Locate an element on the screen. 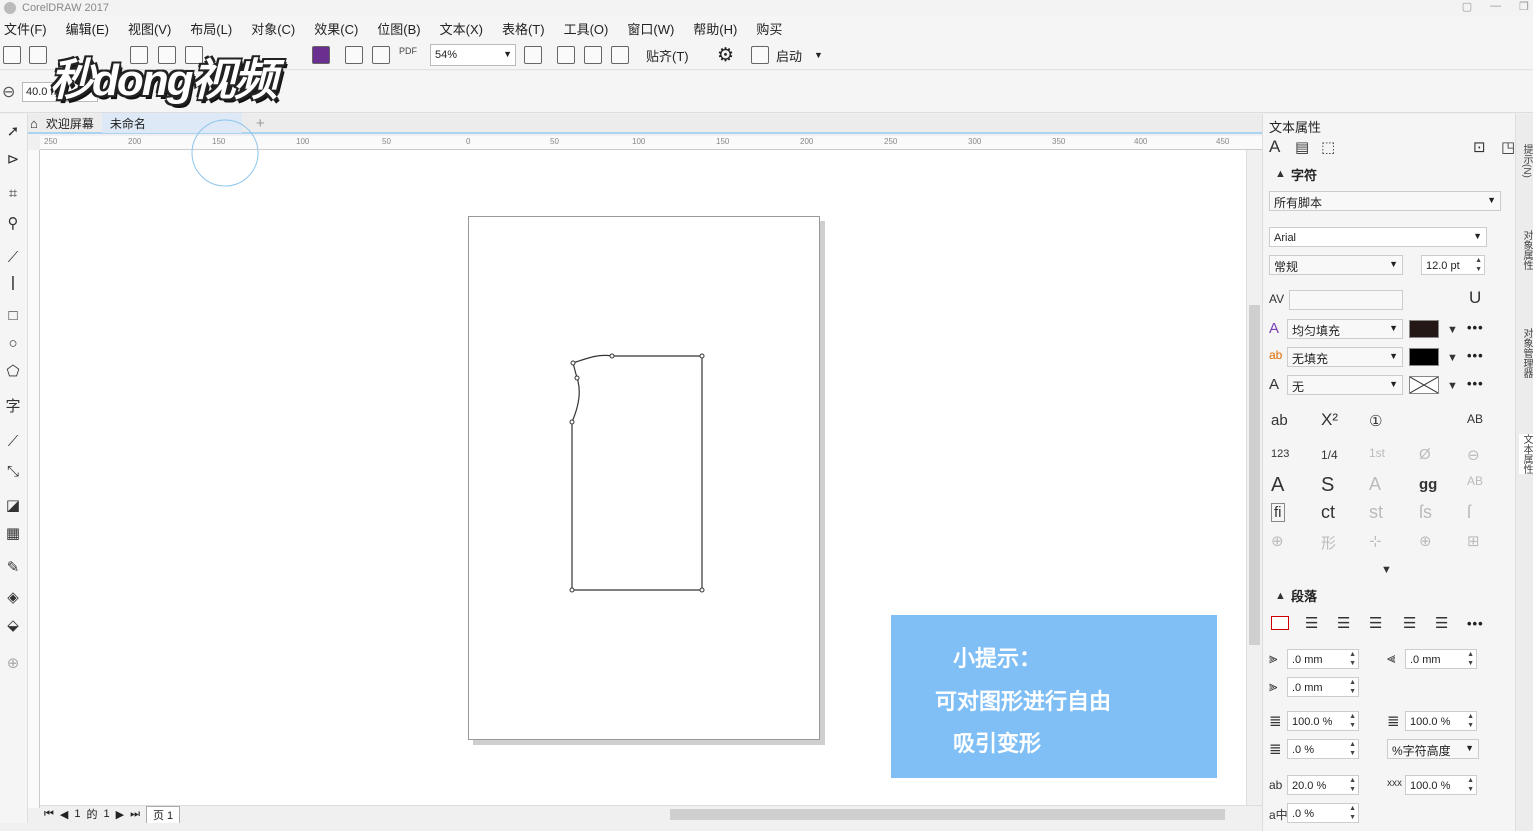  left-indent-field: .0 mm ▲ ▼ is located at coordinates (1323, 659).